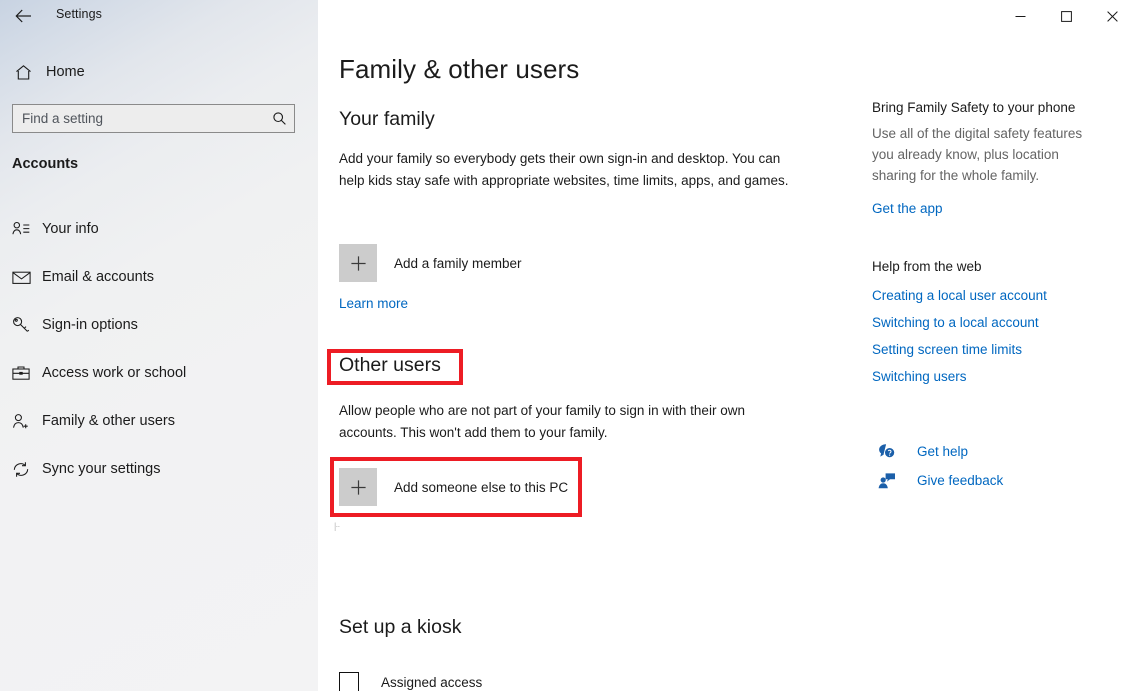 The height and width of the screenshot is (691, 1135). What do you see at coordinates (959, 295) in the screenshot?
I see `help-link: Creating a local user account` at bounding box center [959, 295].